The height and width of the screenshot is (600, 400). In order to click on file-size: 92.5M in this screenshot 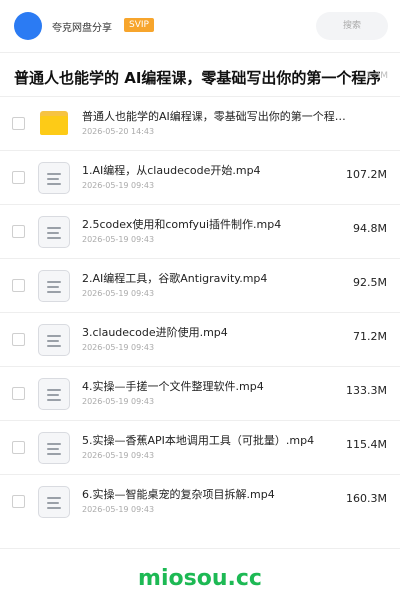, I will do `click(370, 282)`.